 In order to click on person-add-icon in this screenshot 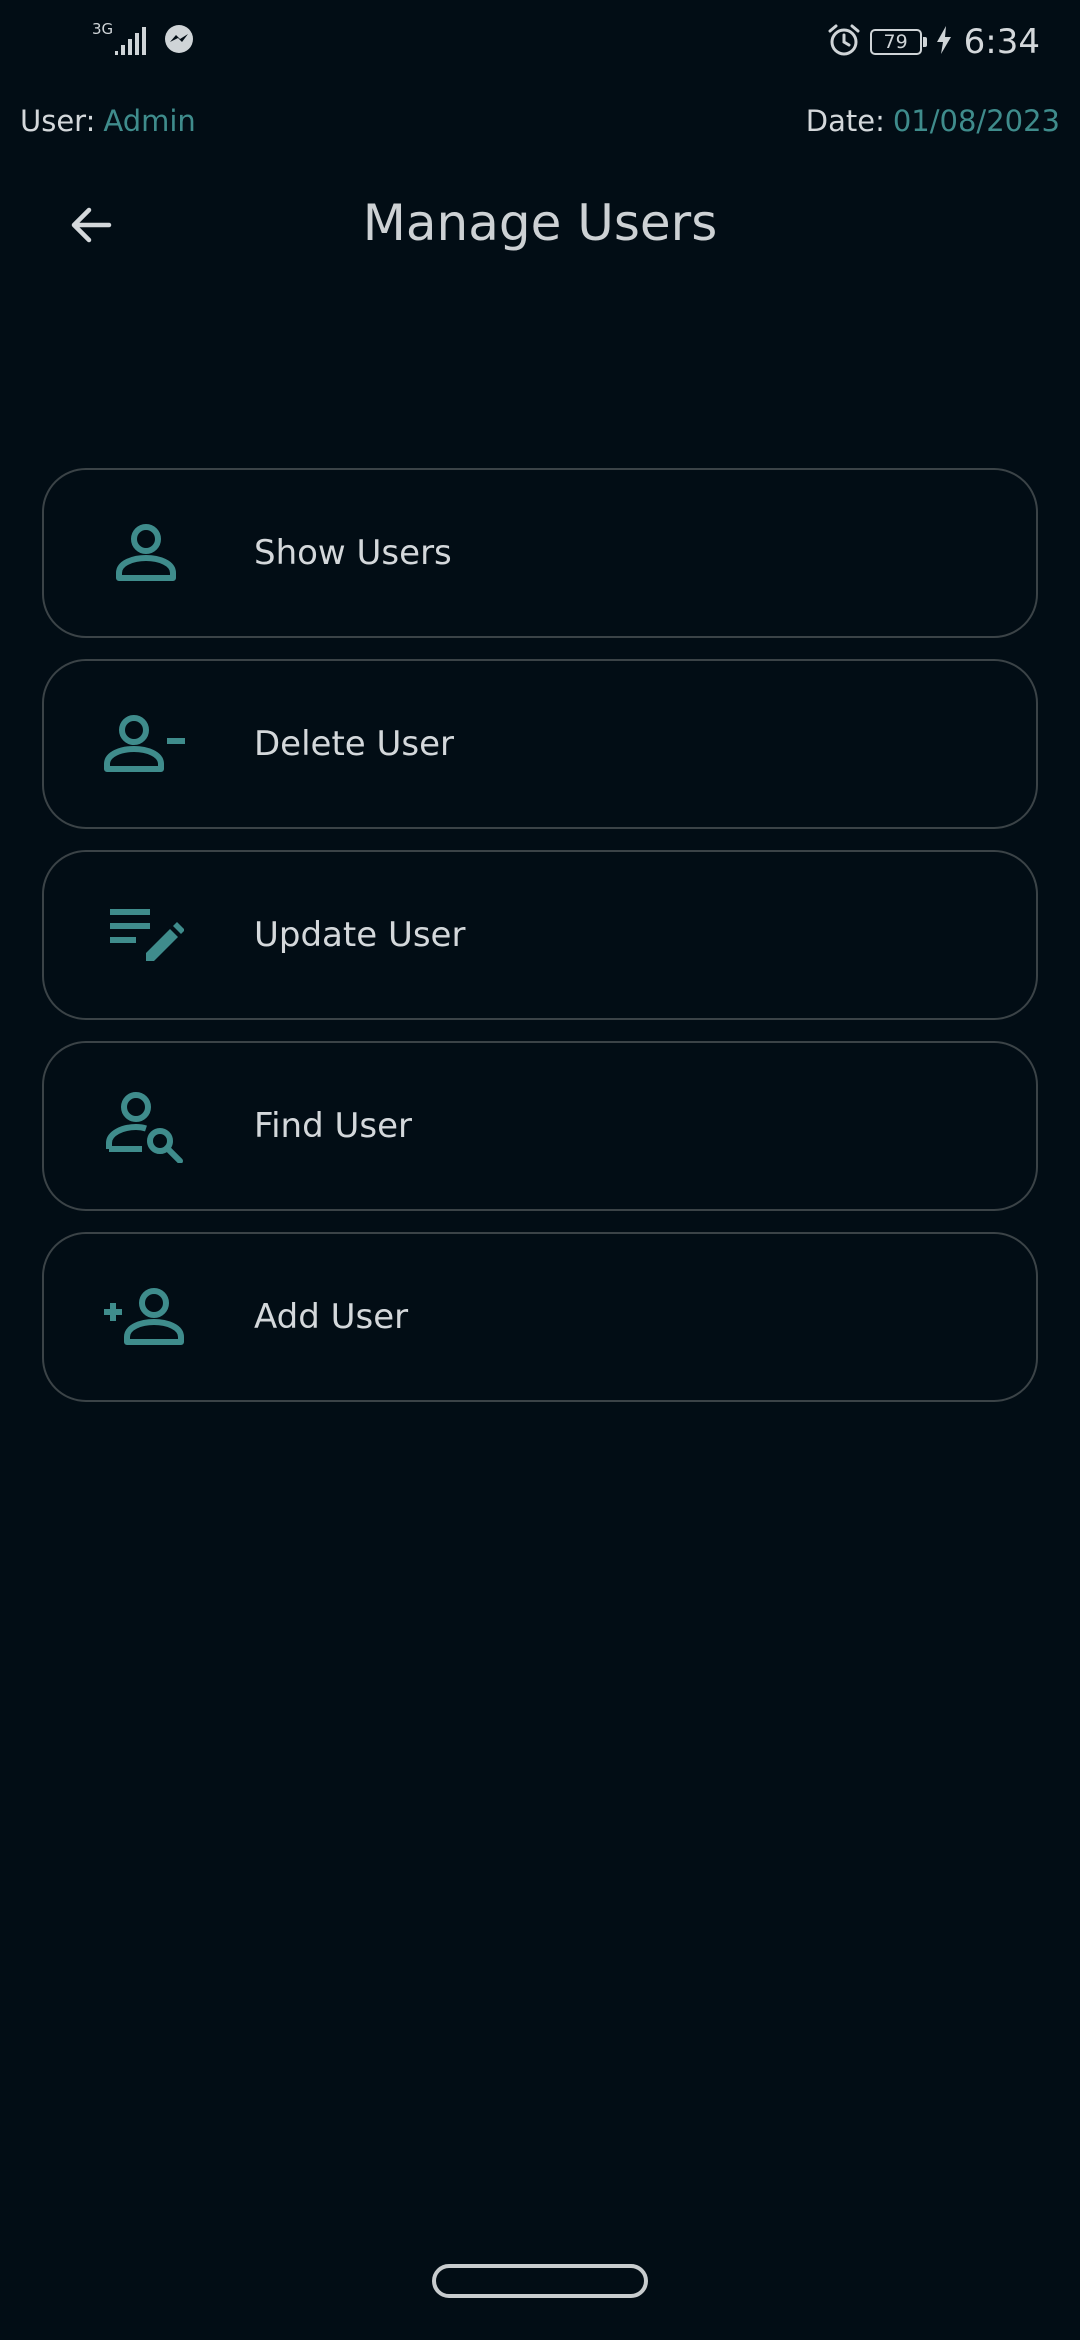, I will do `click(146, 1317)`.